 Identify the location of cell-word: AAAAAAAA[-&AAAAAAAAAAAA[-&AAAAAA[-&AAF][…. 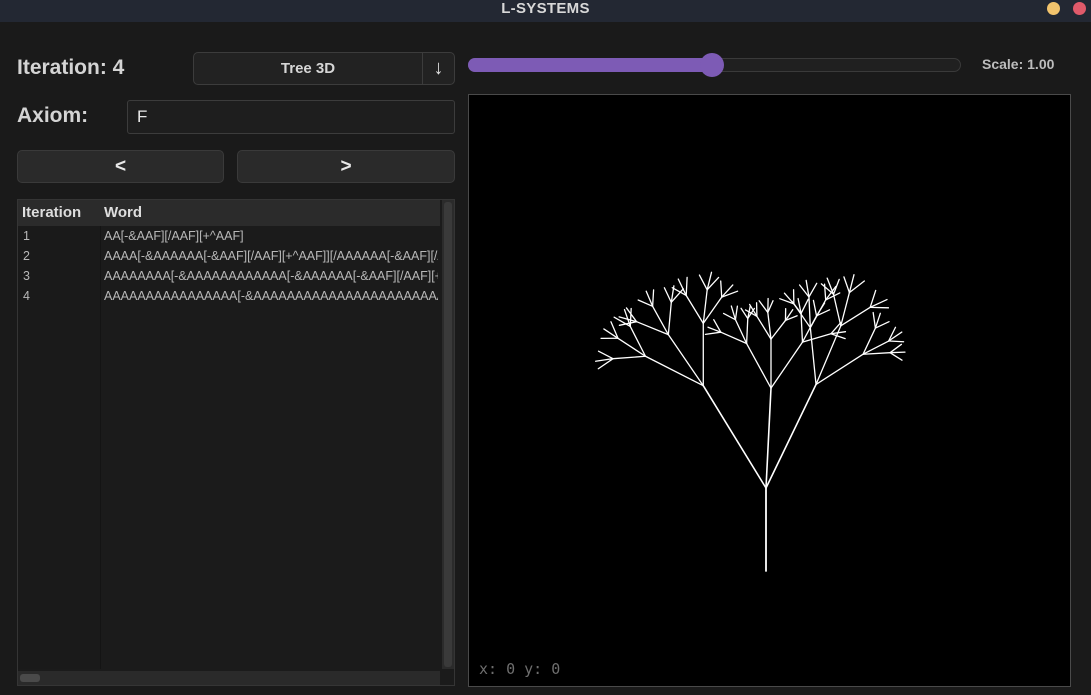
(271, 276).